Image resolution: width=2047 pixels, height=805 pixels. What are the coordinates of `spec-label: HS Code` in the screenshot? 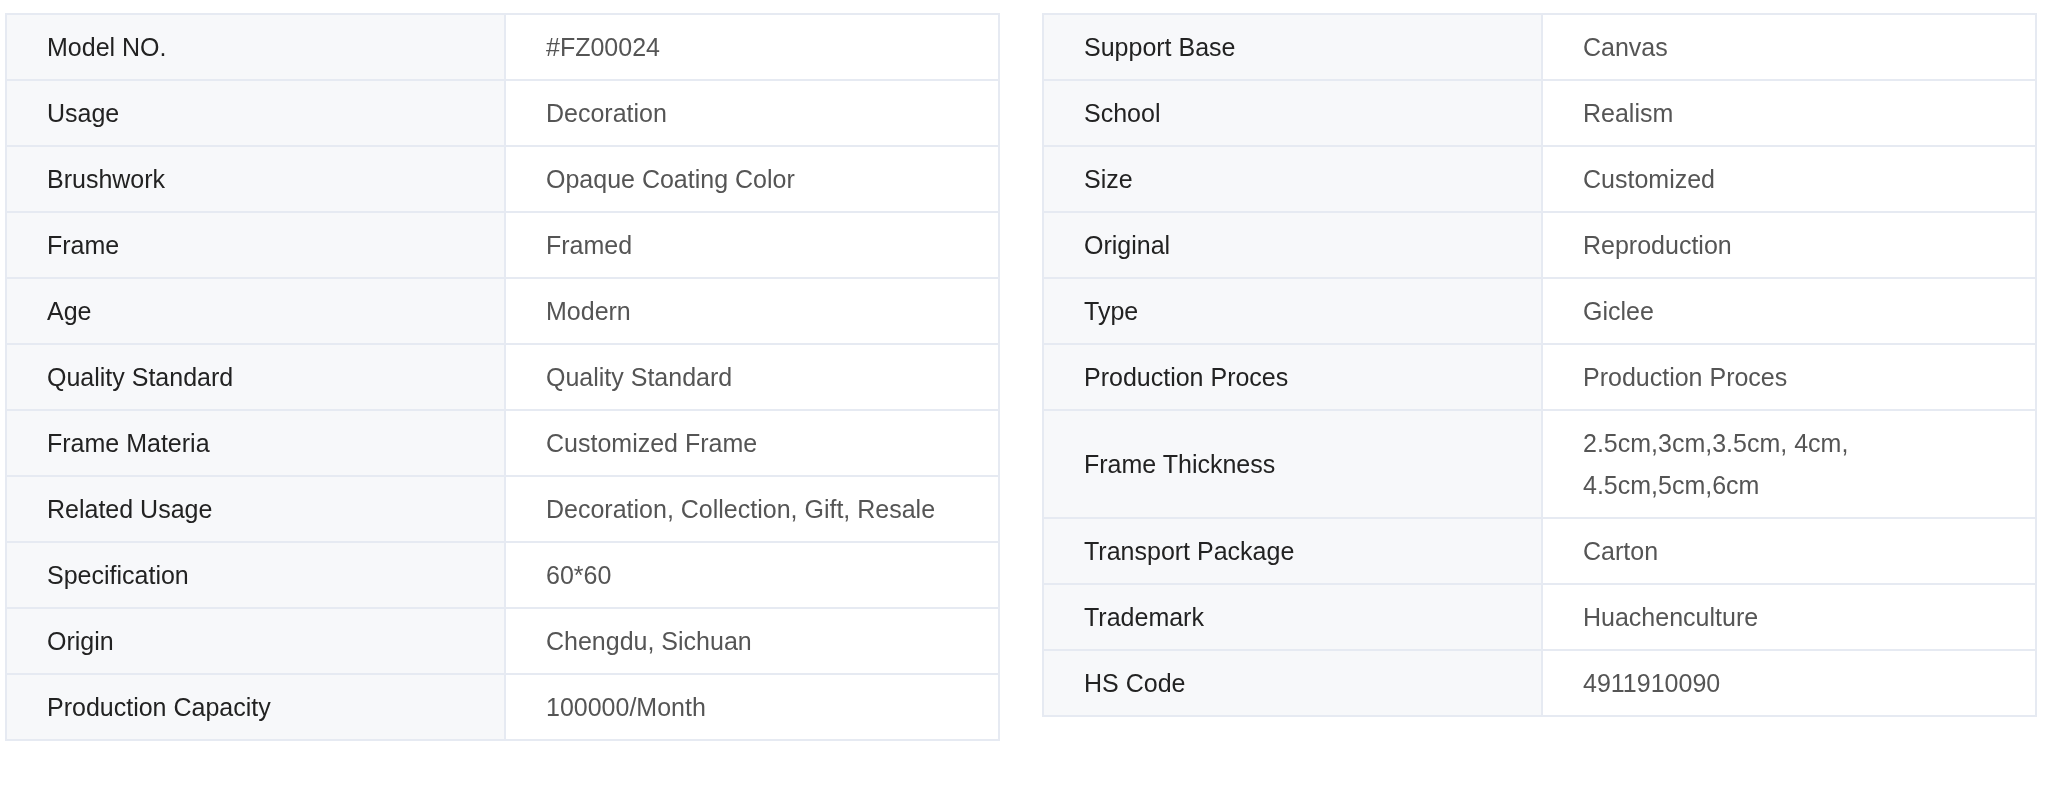 It's located at (1135, 683).